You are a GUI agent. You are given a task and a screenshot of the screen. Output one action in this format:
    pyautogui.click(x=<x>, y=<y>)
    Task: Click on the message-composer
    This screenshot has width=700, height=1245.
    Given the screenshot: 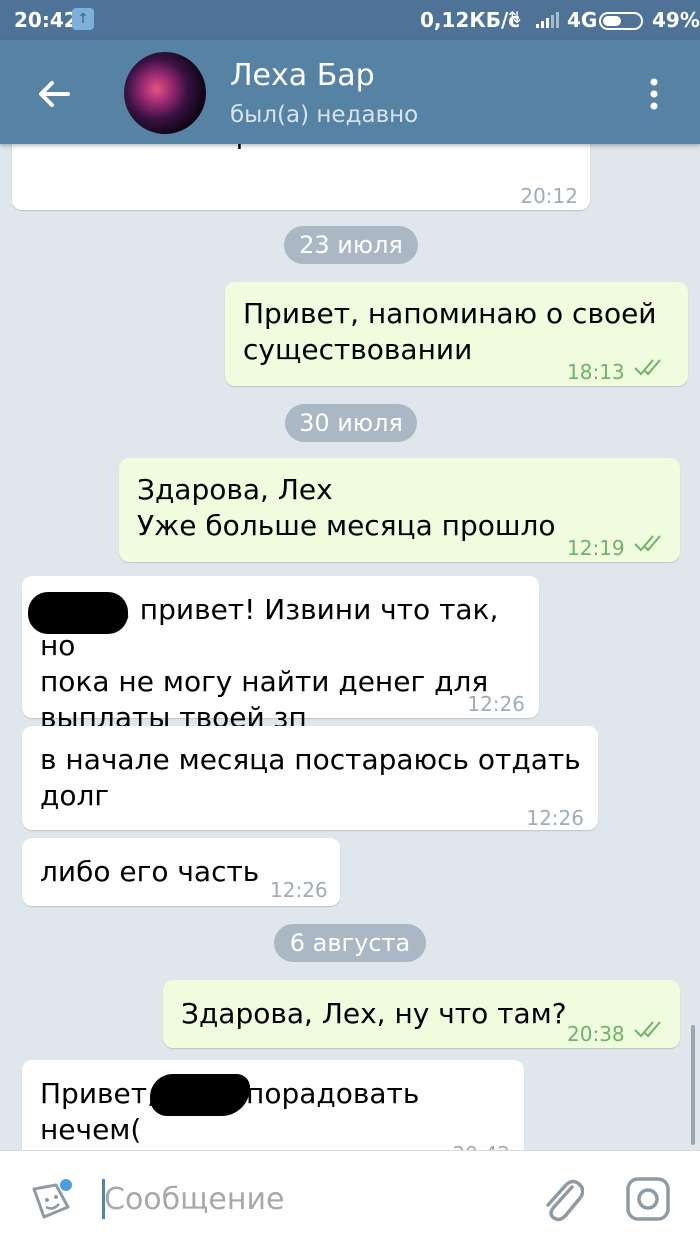 What is the action you would take?
    pyautogui.click(x=350, y=1197)
    